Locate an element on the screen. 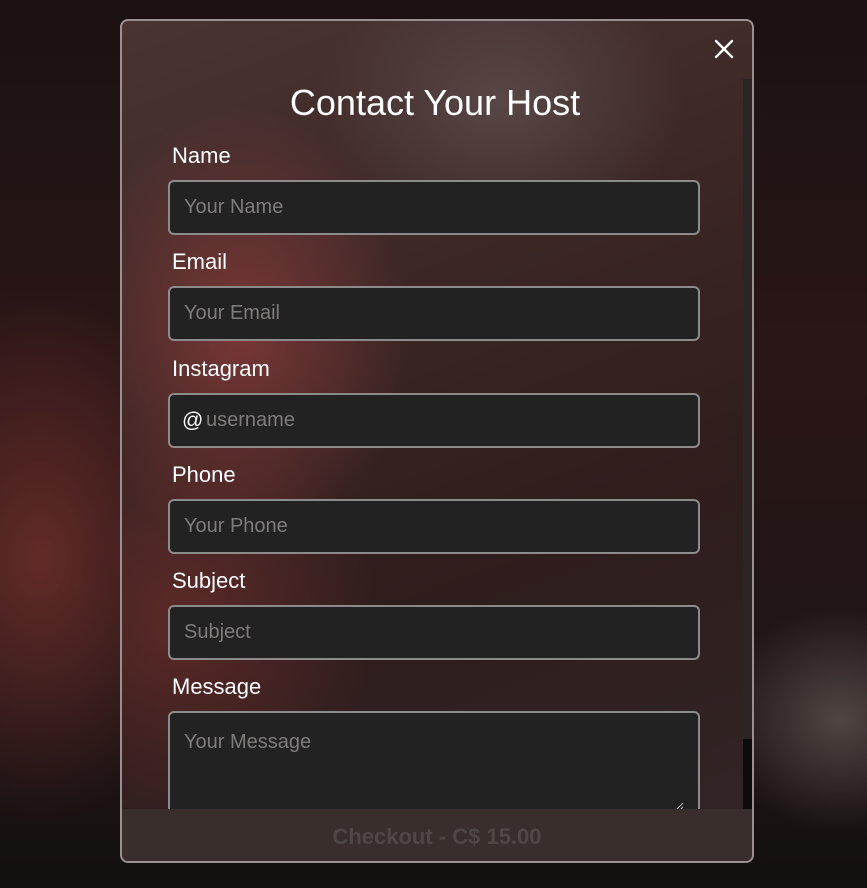 The width and height of the screenshot is (867, 888). instagram-field: @ is located at coordinates (434, 420).